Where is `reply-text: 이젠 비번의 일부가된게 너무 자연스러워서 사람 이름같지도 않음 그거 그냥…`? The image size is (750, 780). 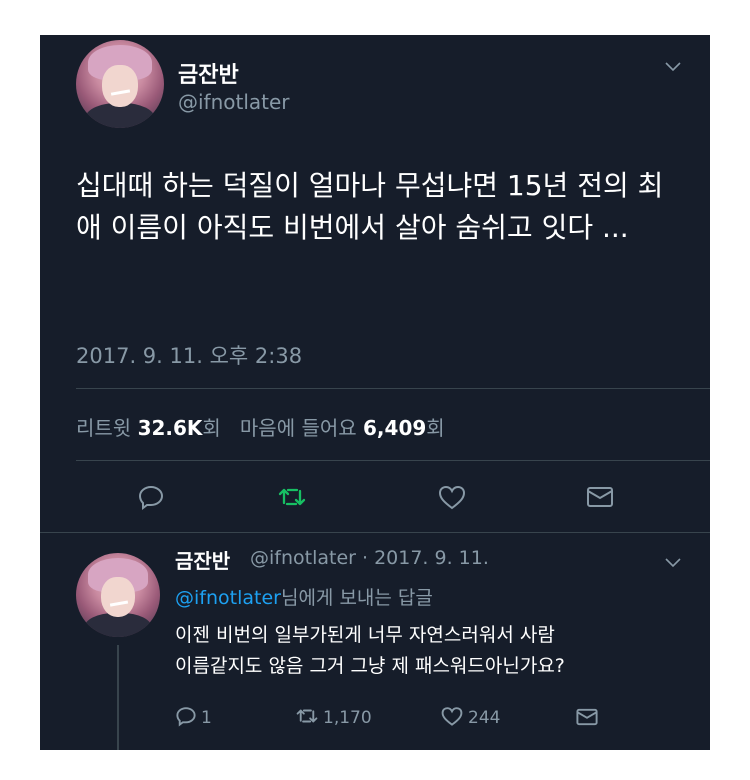
reply-text: 이젠 비번의 일부가된게 너무 자연스러워서 사람 이름같지도 않음 그거 그냥… is located at coordinates (435, 651).